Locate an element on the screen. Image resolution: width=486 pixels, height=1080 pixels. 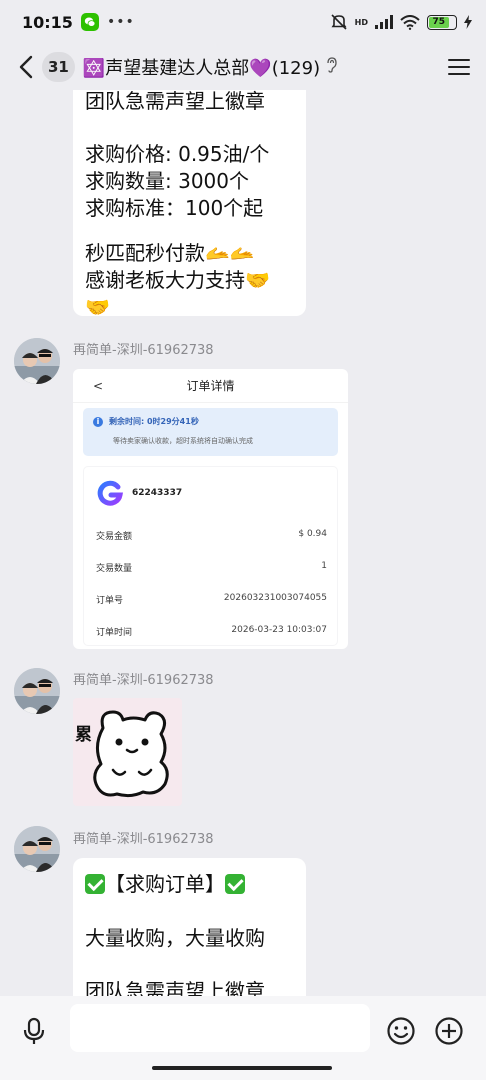
message-heading-text: 【求购订单】 is located at coordinates (165, 884).